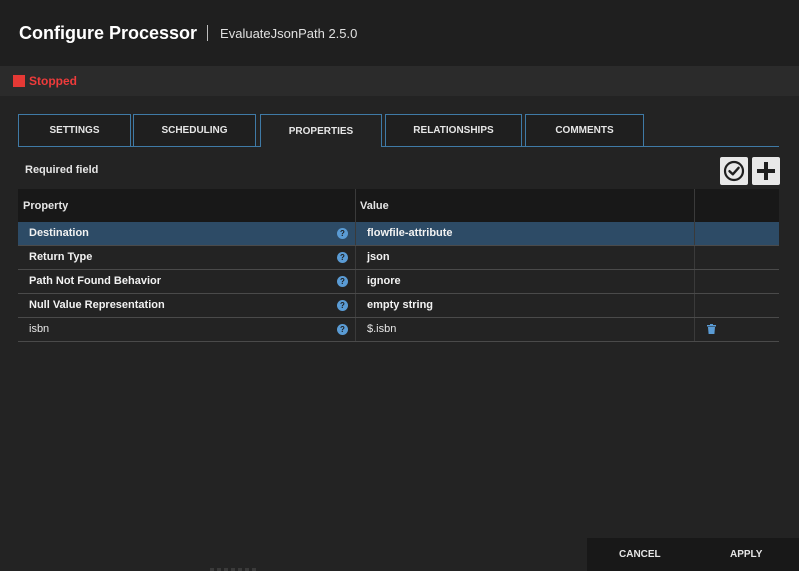 Image resolution: width=799 pixels, height=571 pixels. What do you see at coordinates (378, 257) in the screenshot?
I see `property-value: json` at bounding box center [378, 257].